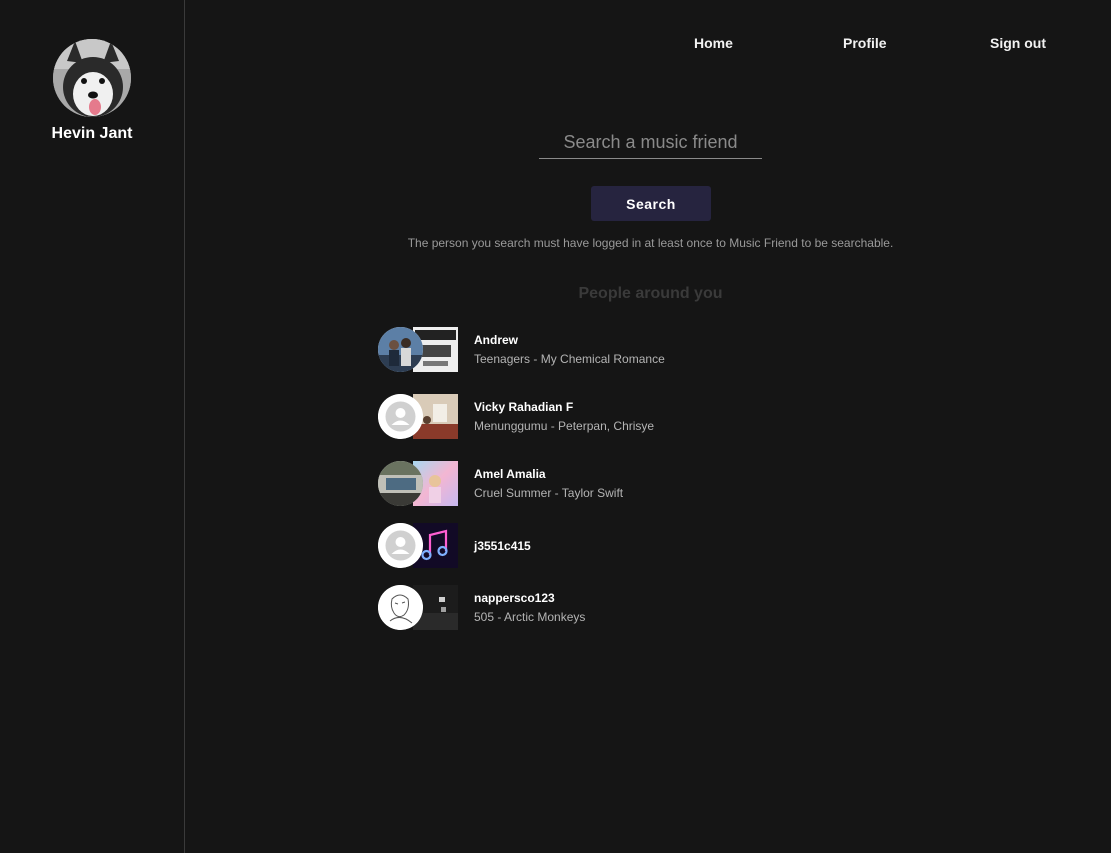 Image resolution: width=1111 pixels, height=853 pixels. I want to click on nav-home-link: Home, so click(713, 43).